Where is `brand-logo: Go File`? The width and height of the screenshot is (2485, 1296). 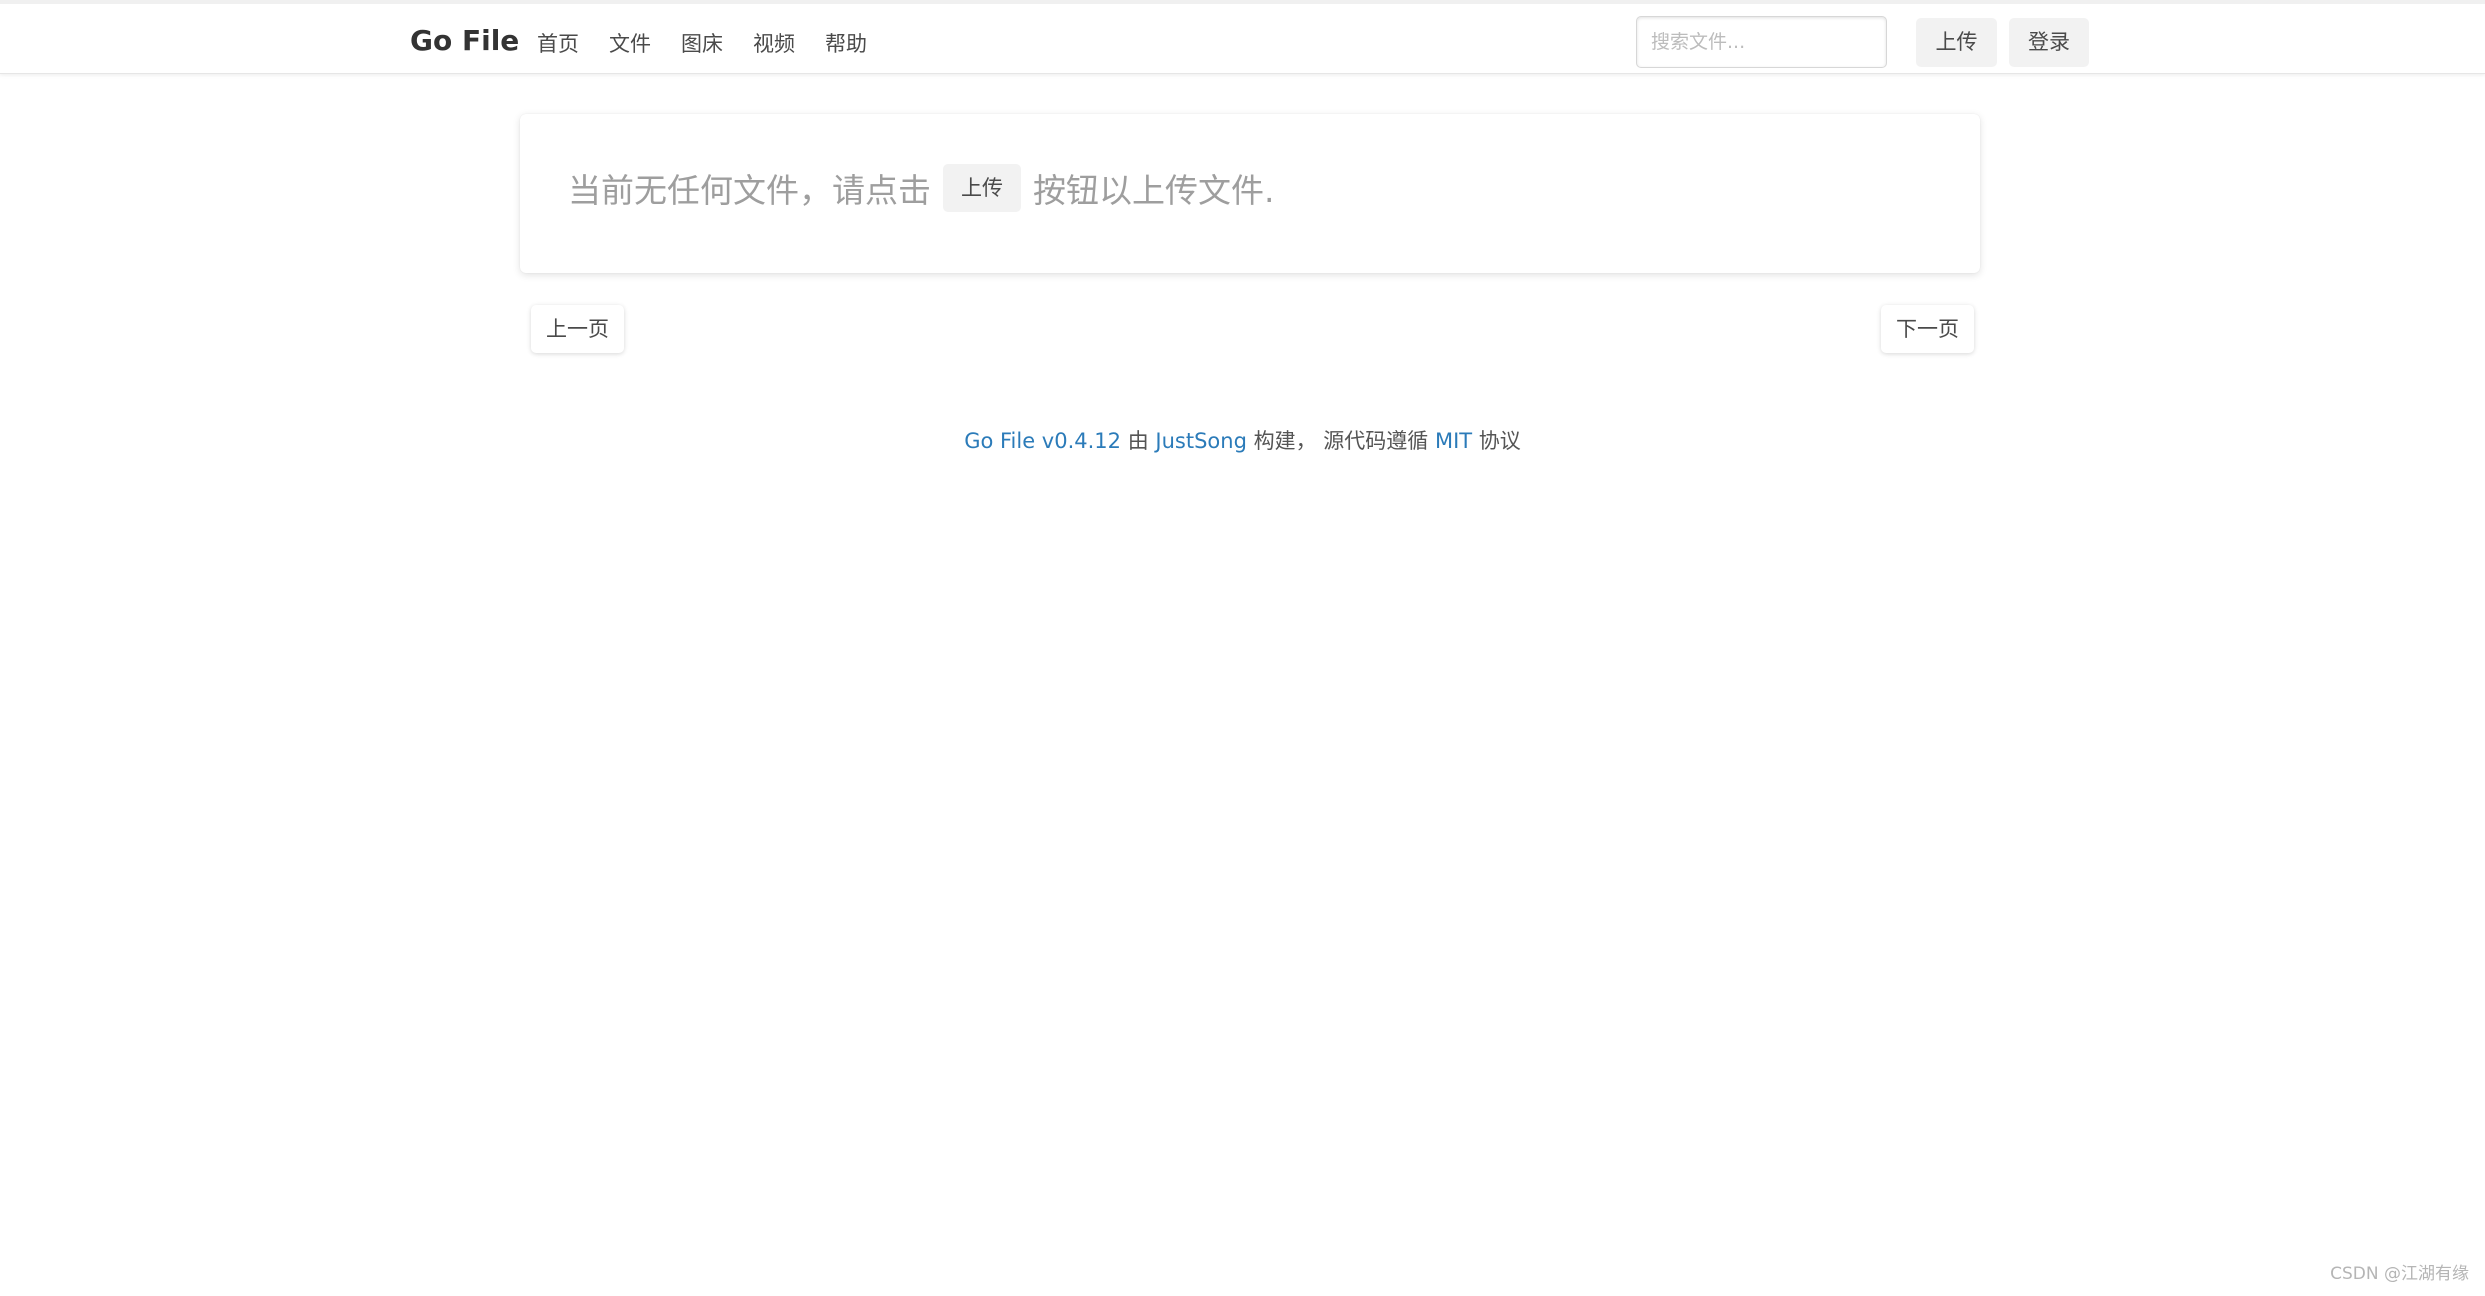 brand-logo: Go File is located at coordinates (464, 40).